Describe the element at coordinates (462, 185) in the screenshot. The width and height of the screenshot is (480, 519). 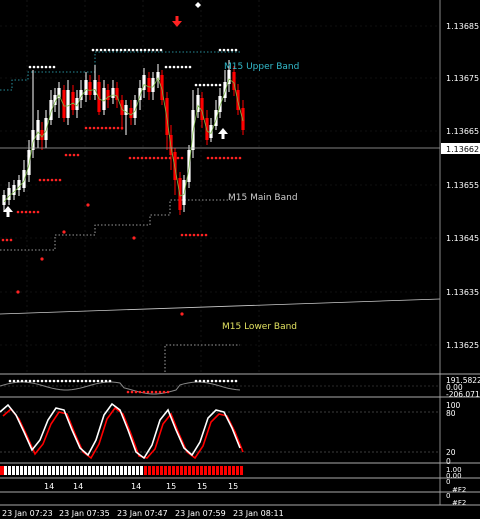
I see `price-label: 1.13655` at that location.